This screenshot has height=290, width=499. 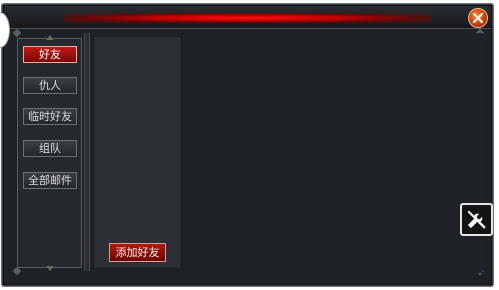 What do you see at coordinates (50, 54) in the screenshot?
I see `tab-friends: 好友` at bounding box center [50, 54].